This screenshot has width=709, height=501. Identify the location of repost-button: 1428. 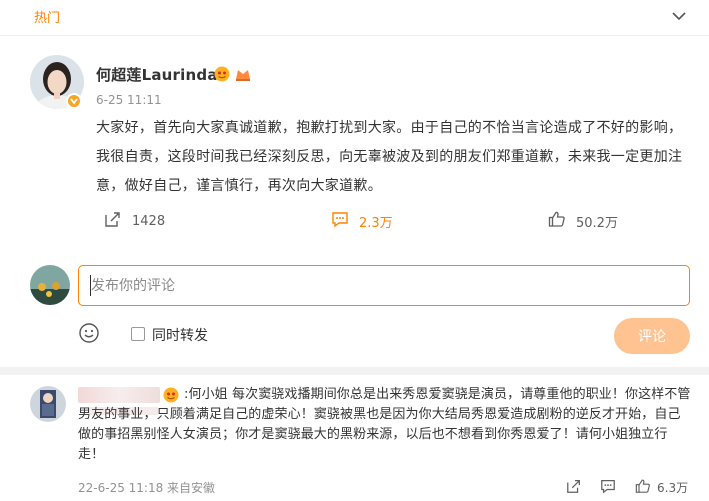
(134, 221).